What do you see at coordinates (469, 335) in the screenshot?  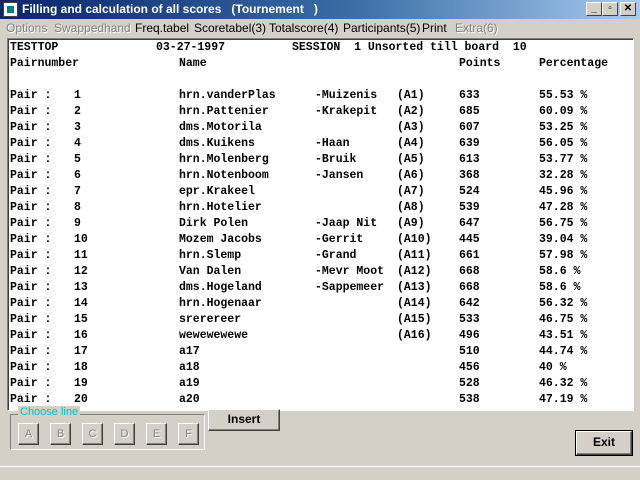 I see `points: 496` at bounding box center [469, 335].